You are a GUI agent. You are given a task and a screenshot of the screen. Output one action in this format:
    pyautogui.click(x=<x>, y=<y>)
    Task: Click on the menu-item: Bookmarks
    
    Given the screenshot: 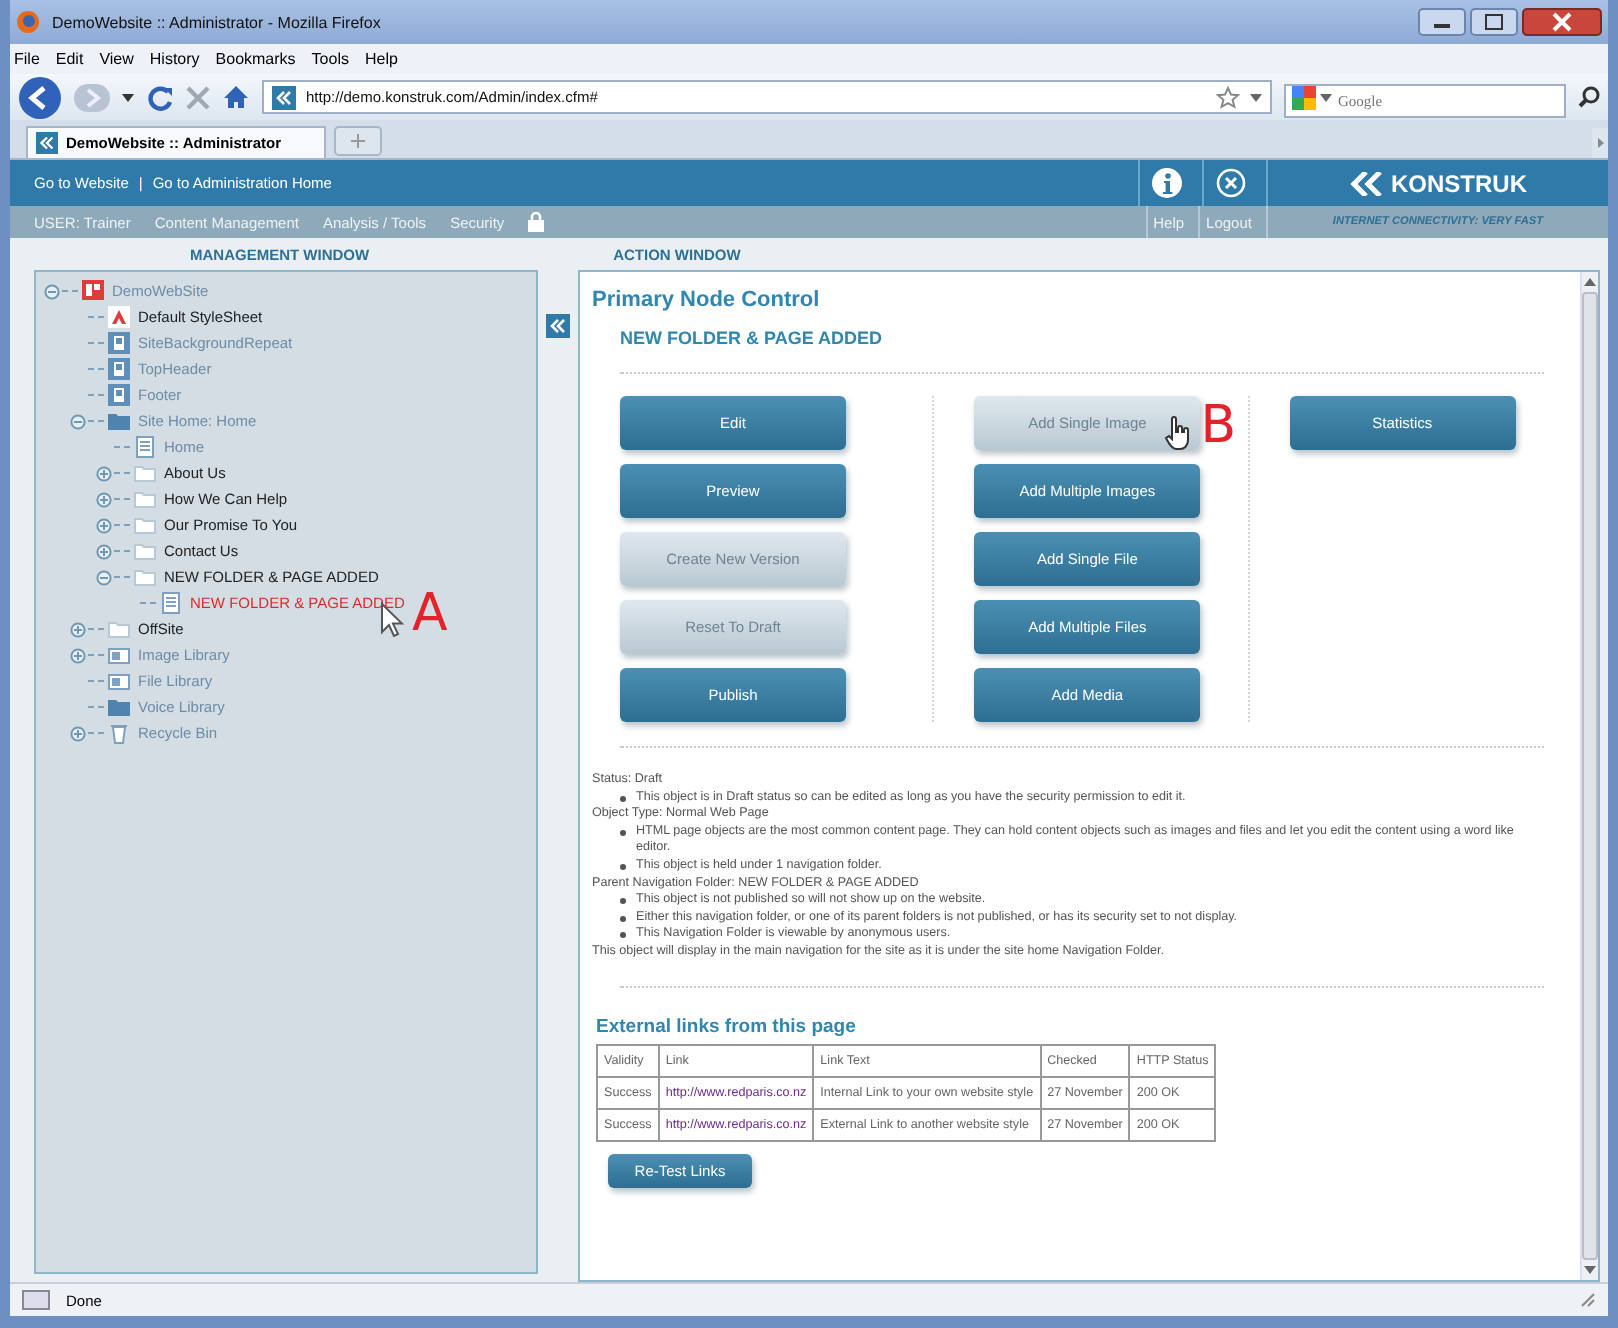 What is the action you would take?
    pyautogui.click(x=255, y=59)
    